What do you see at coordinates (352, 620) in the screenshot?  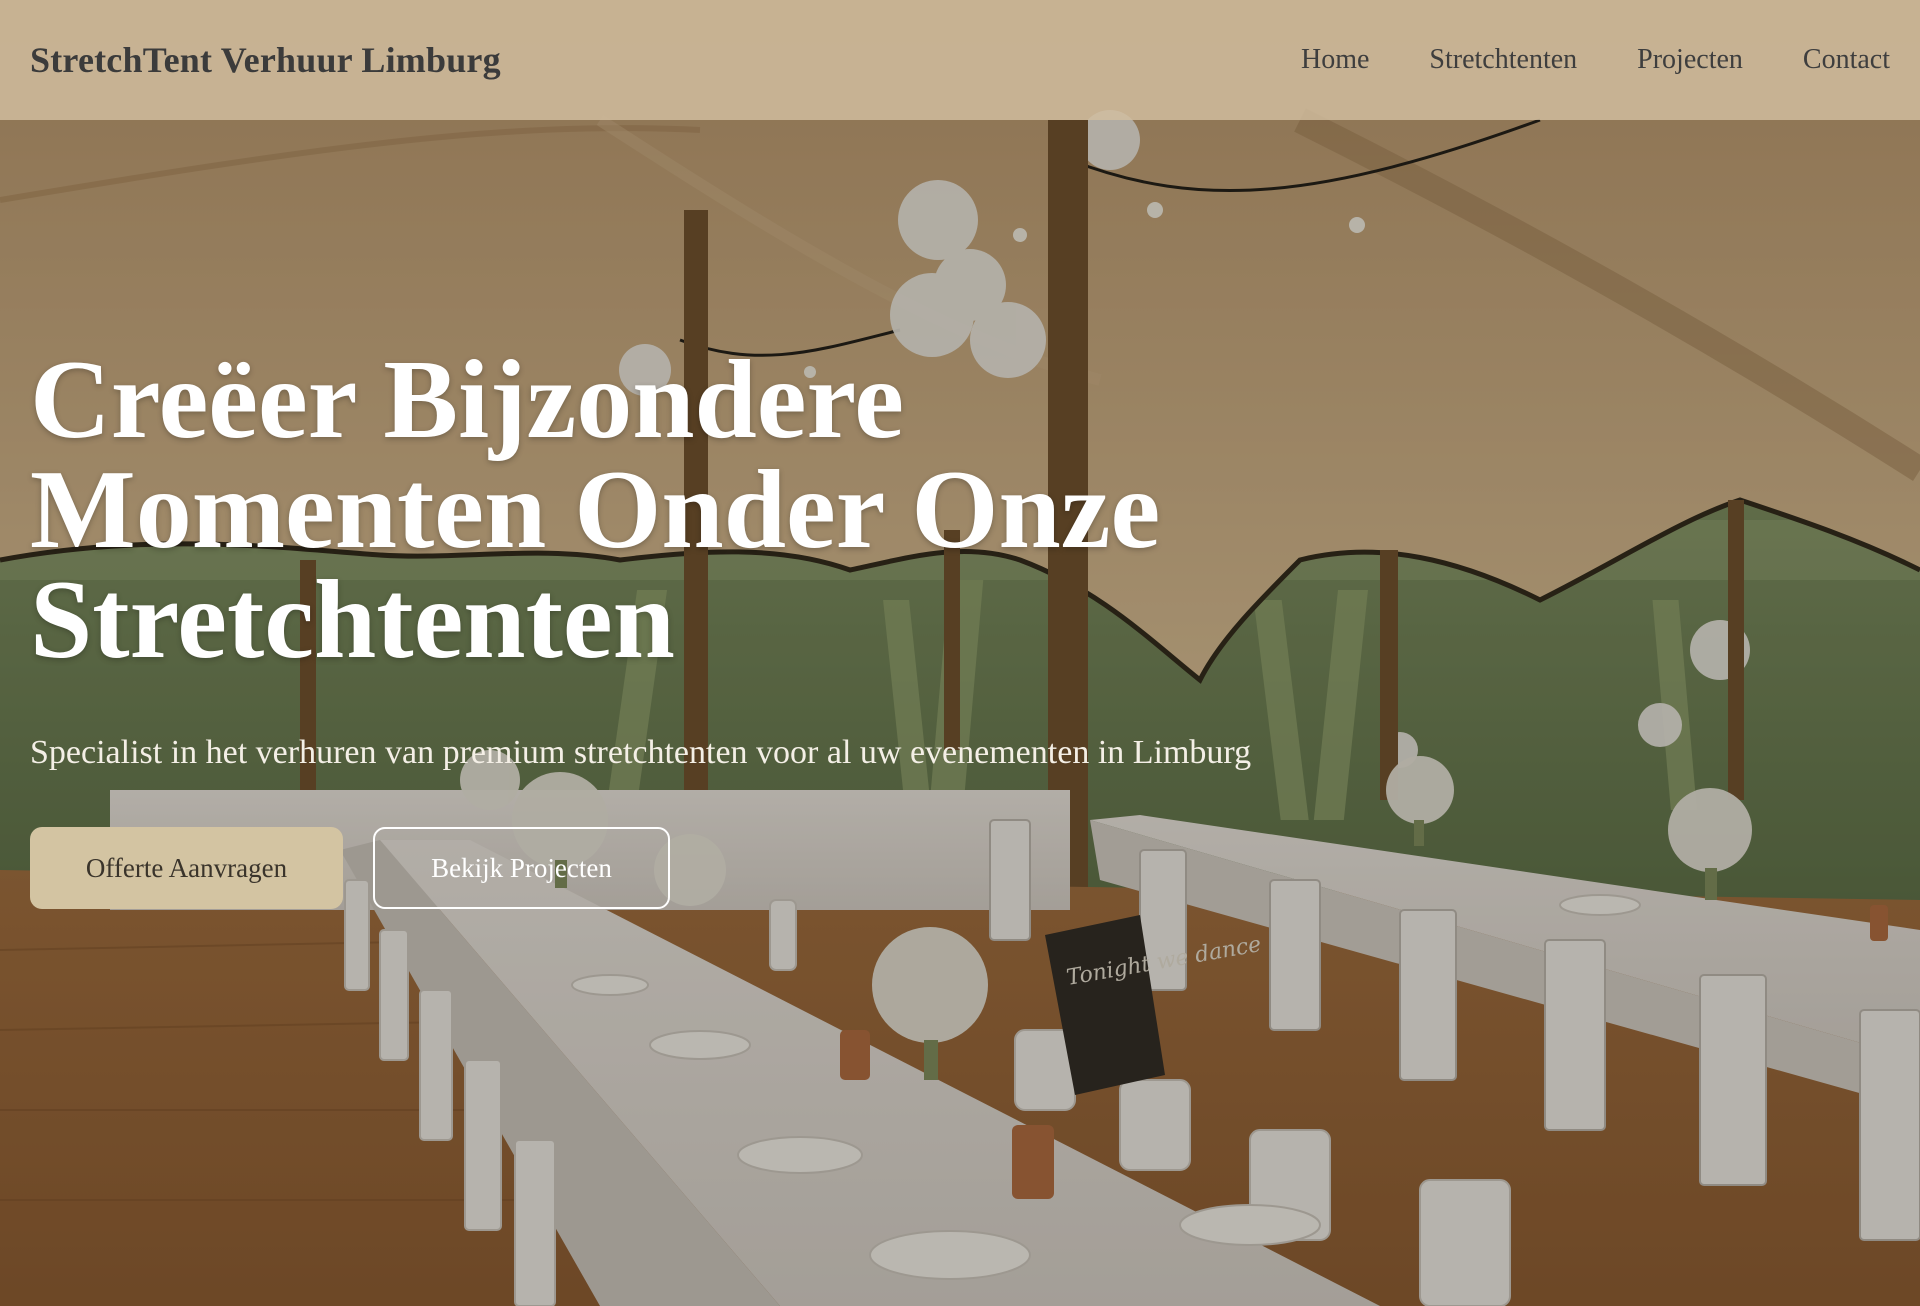 I see `hero-title-line-3: Stretchtenten` at bounding box center [352, 620].